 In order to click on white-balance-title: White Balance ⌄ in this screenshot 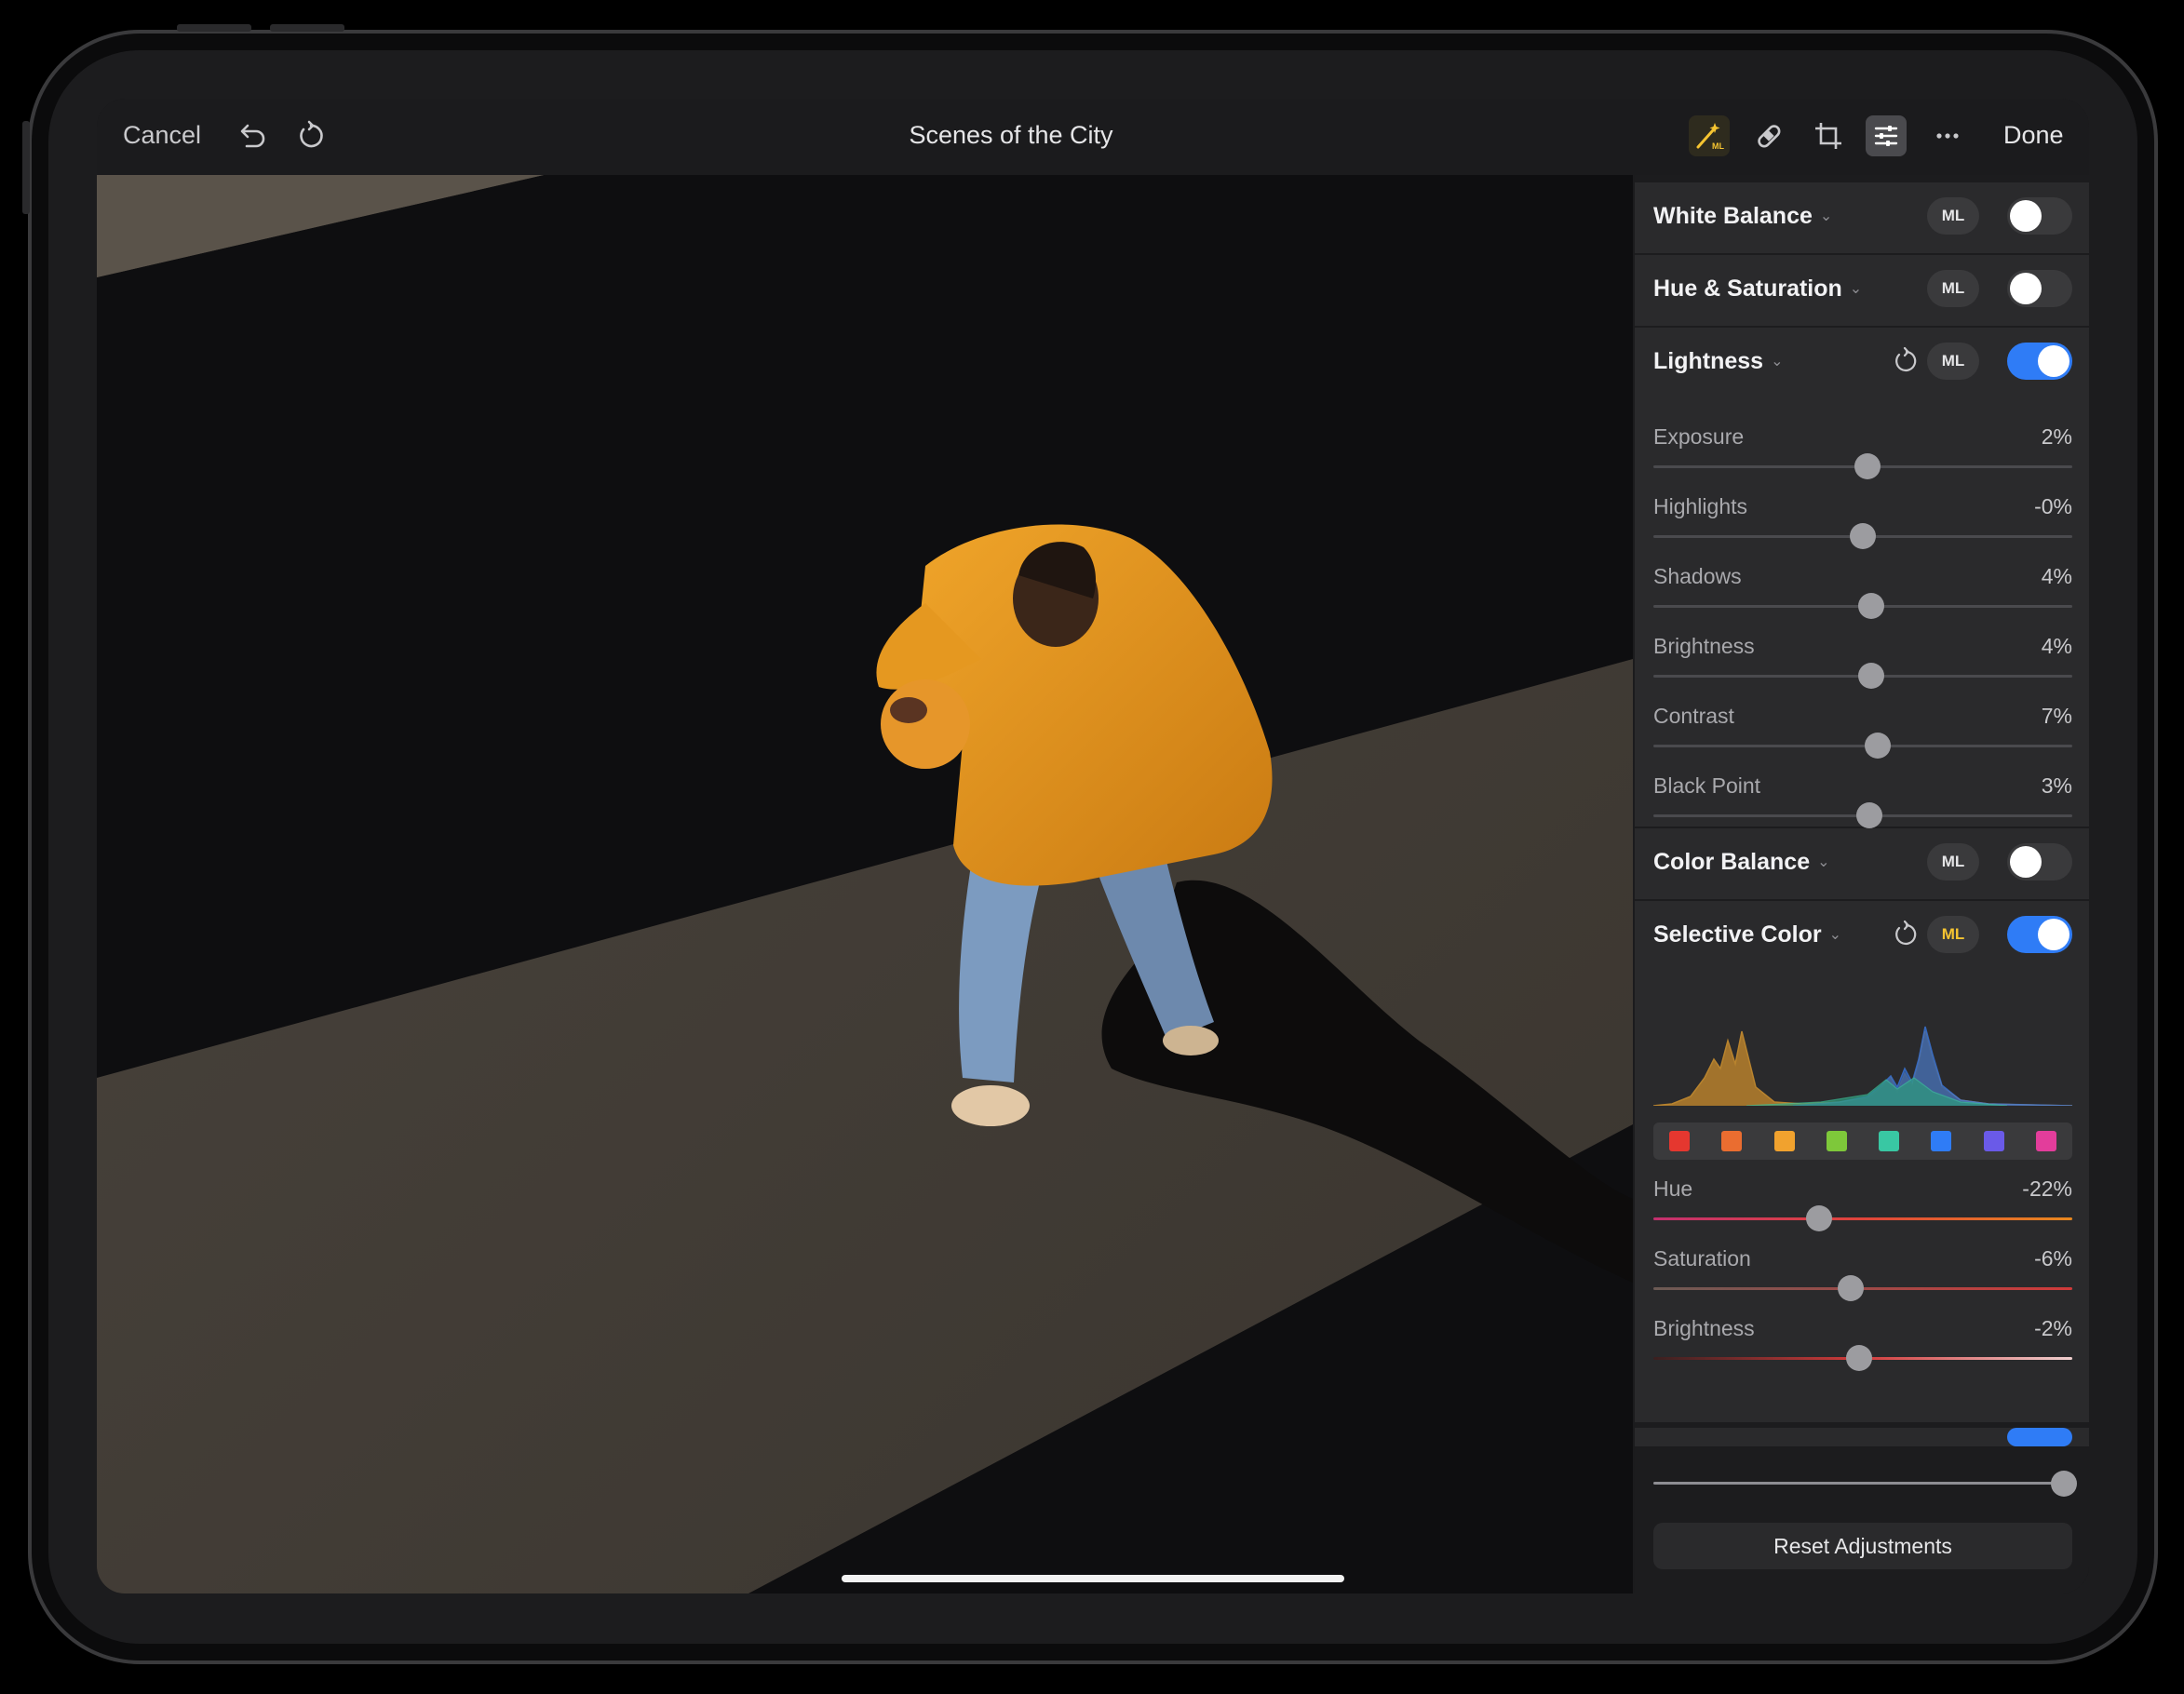, I will do `click(1743, 216)`.